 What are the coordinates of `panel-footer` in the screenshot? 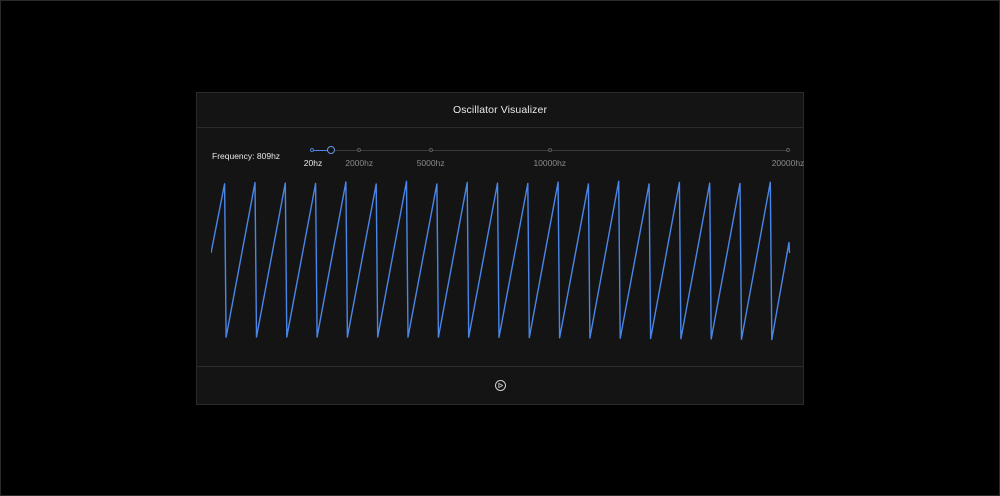 It's located at (500, 385).